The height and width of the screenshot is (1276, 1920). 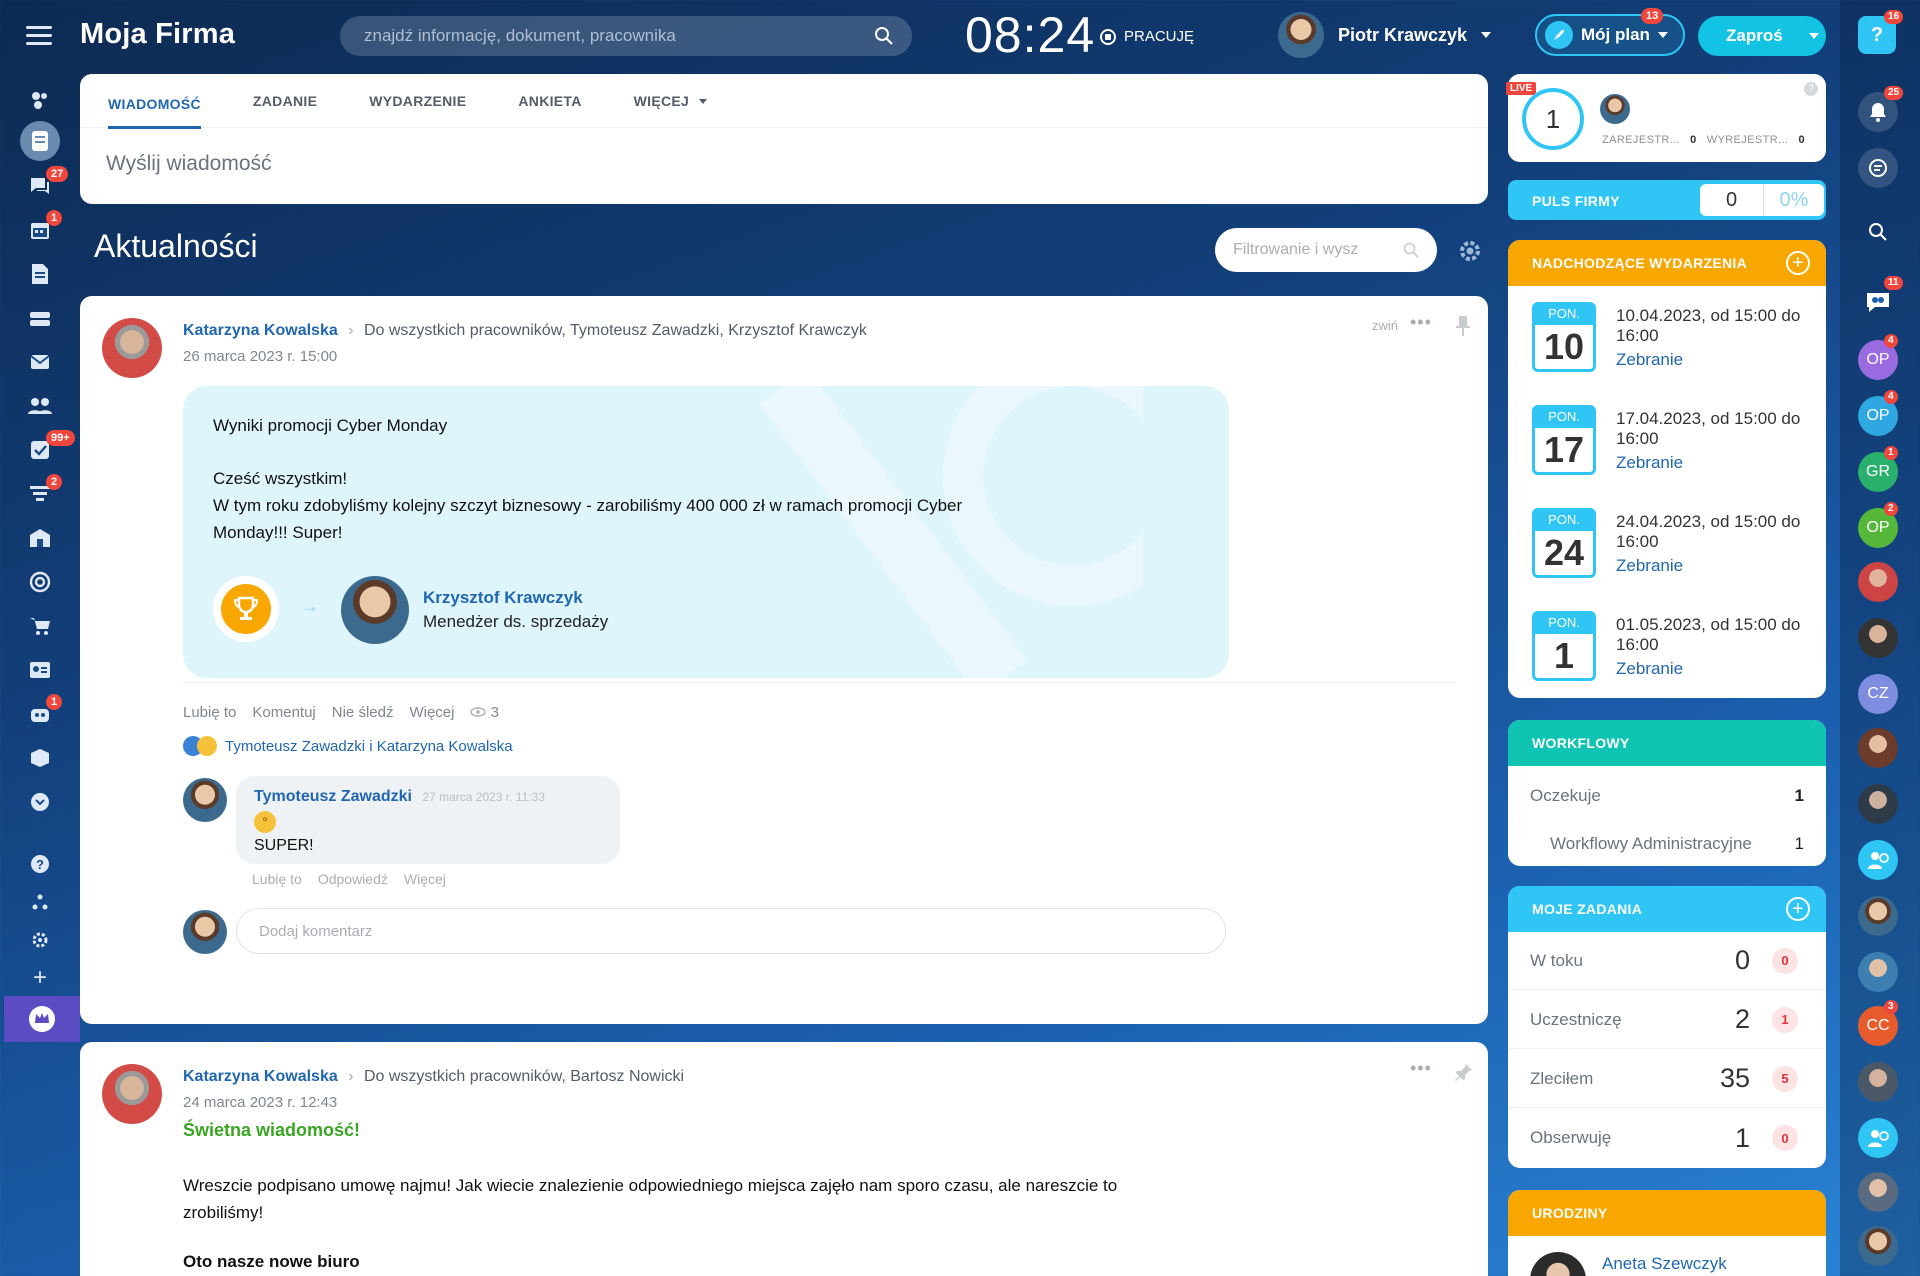 I want to click on comment-author: Tymoteusz Zawadzki, so click(x=333, y=796).